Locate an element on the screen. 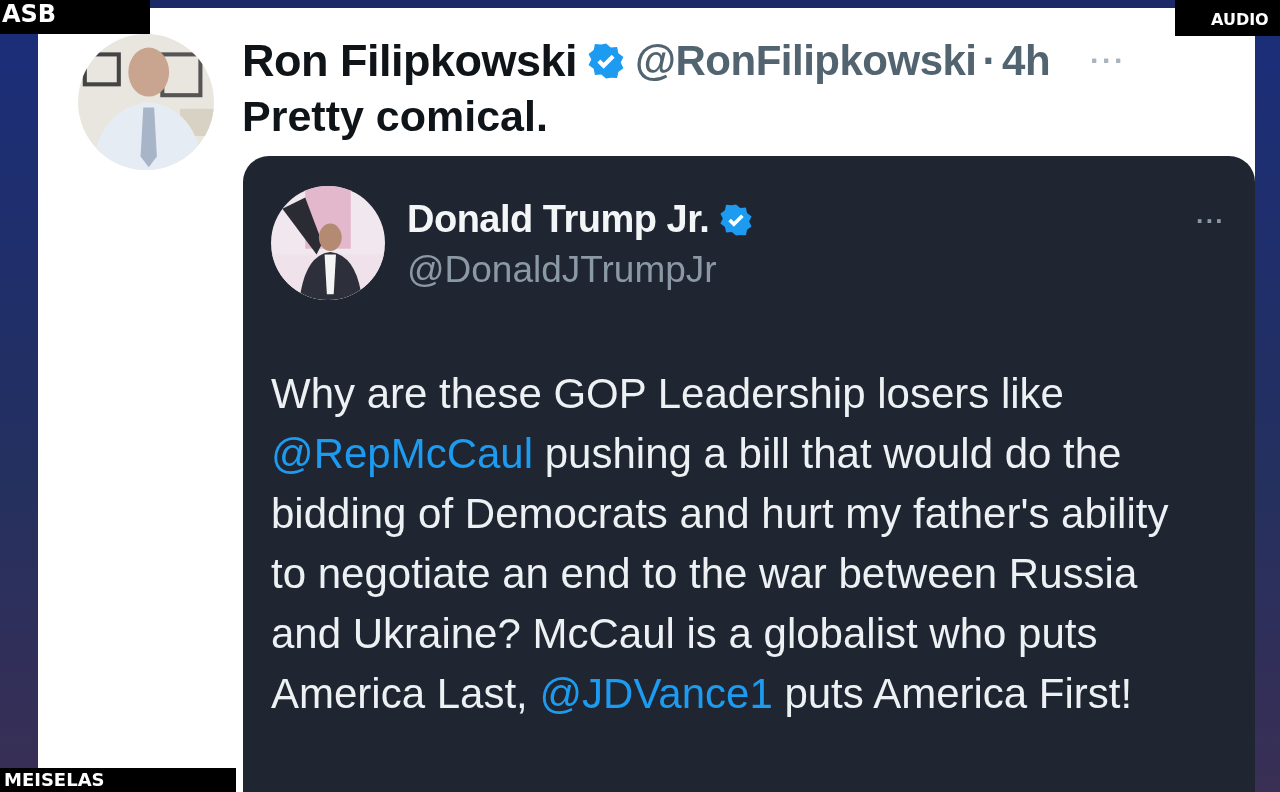  quoted-author-handle: @DonaldJTrumpJr is located at coordinates (790, 270).